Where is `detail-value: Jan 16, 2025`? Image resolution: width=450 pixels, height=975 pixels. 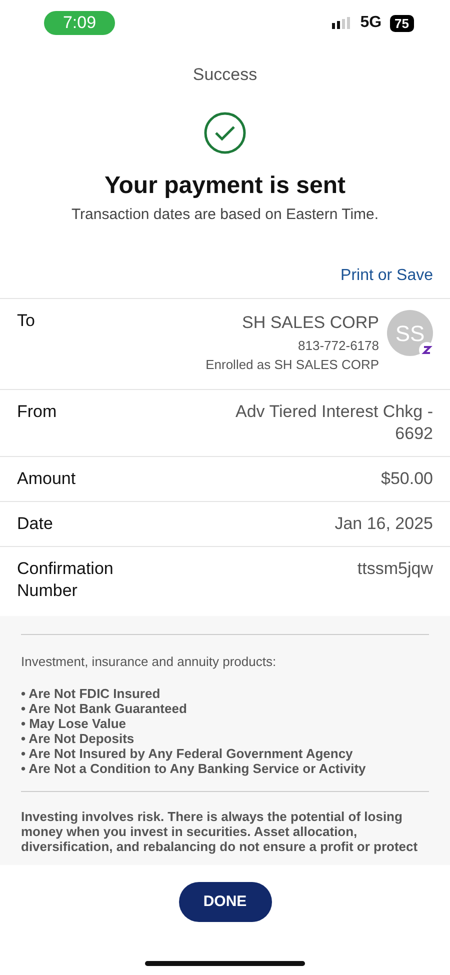 detail-value: Jan 16, 2025 is located at coordinates (383, 523).